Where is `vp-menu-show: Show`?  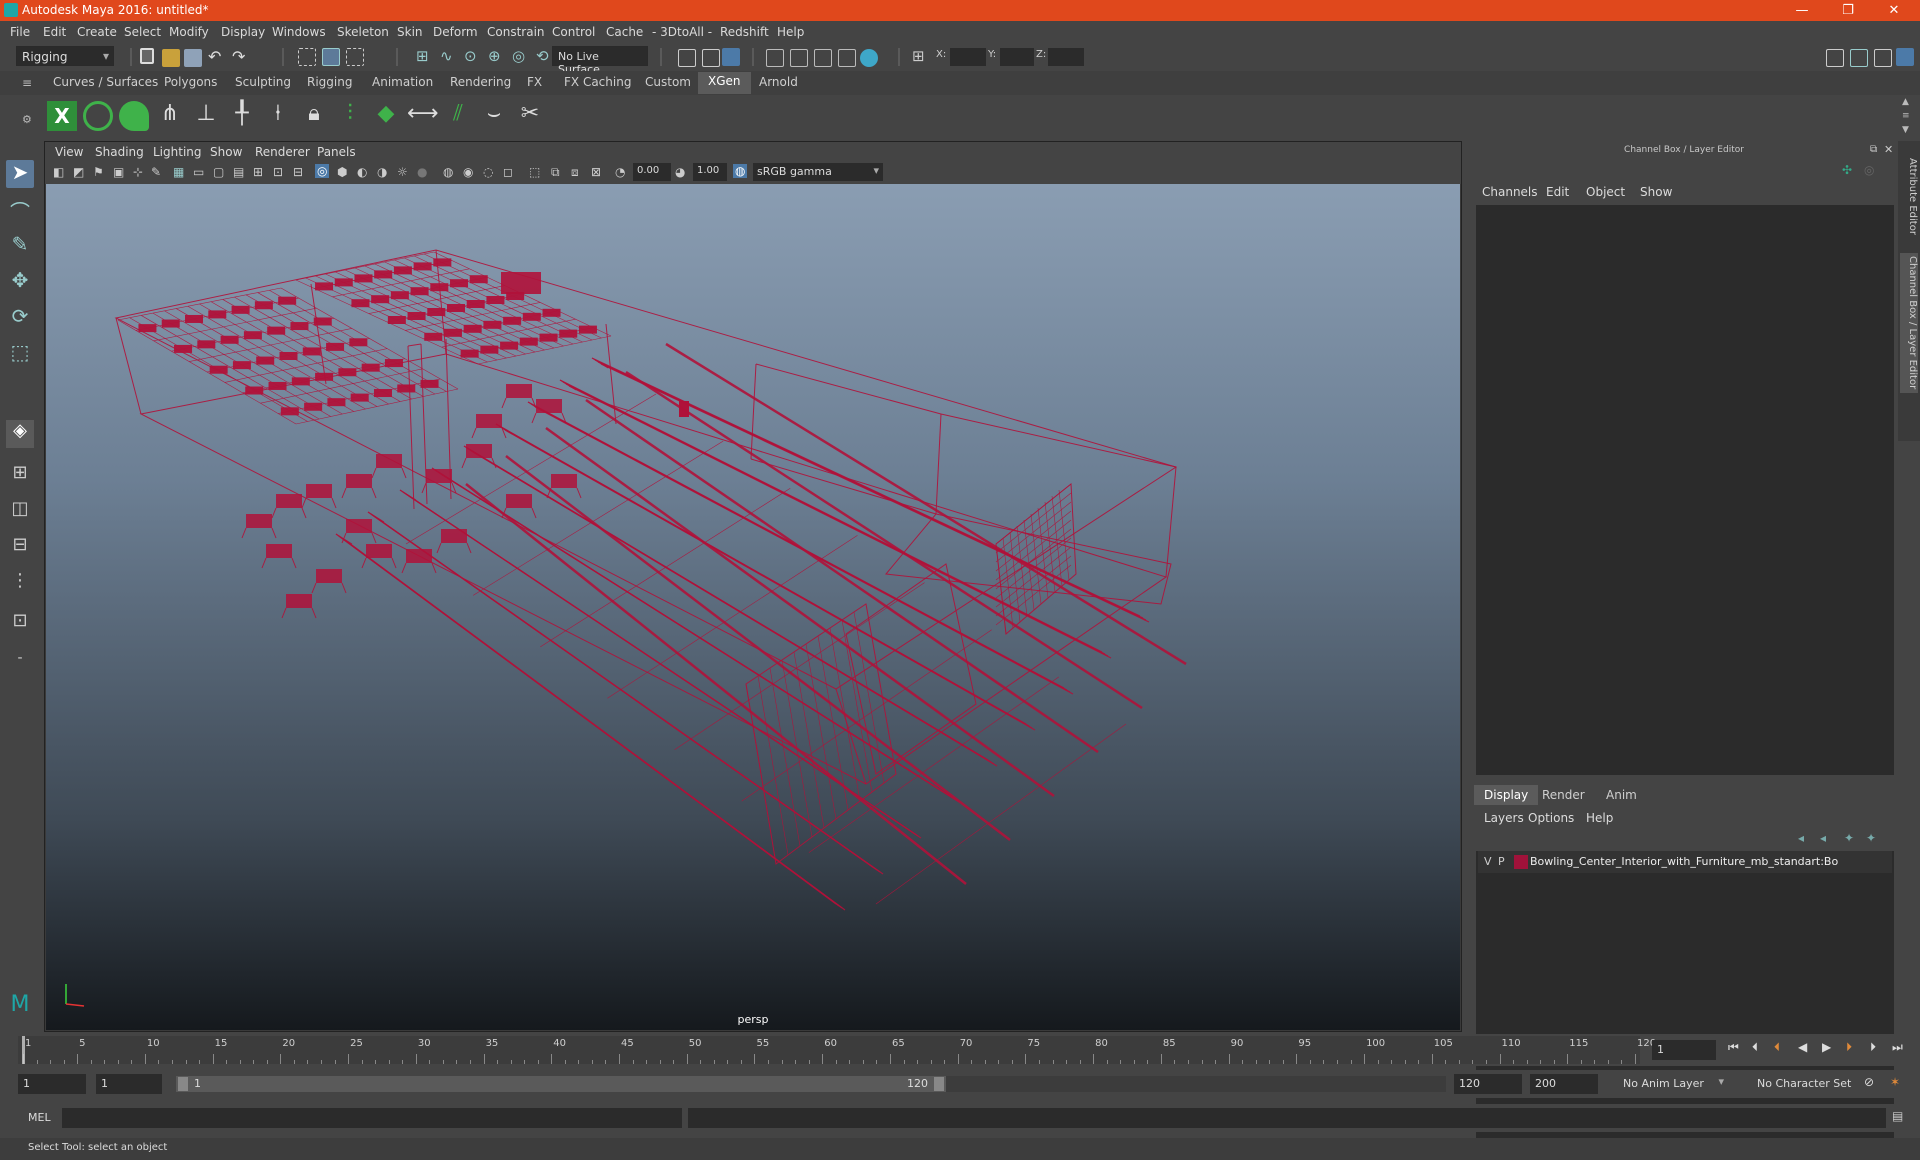 vp-menu-show: Show is located at coordinates (226, 152).